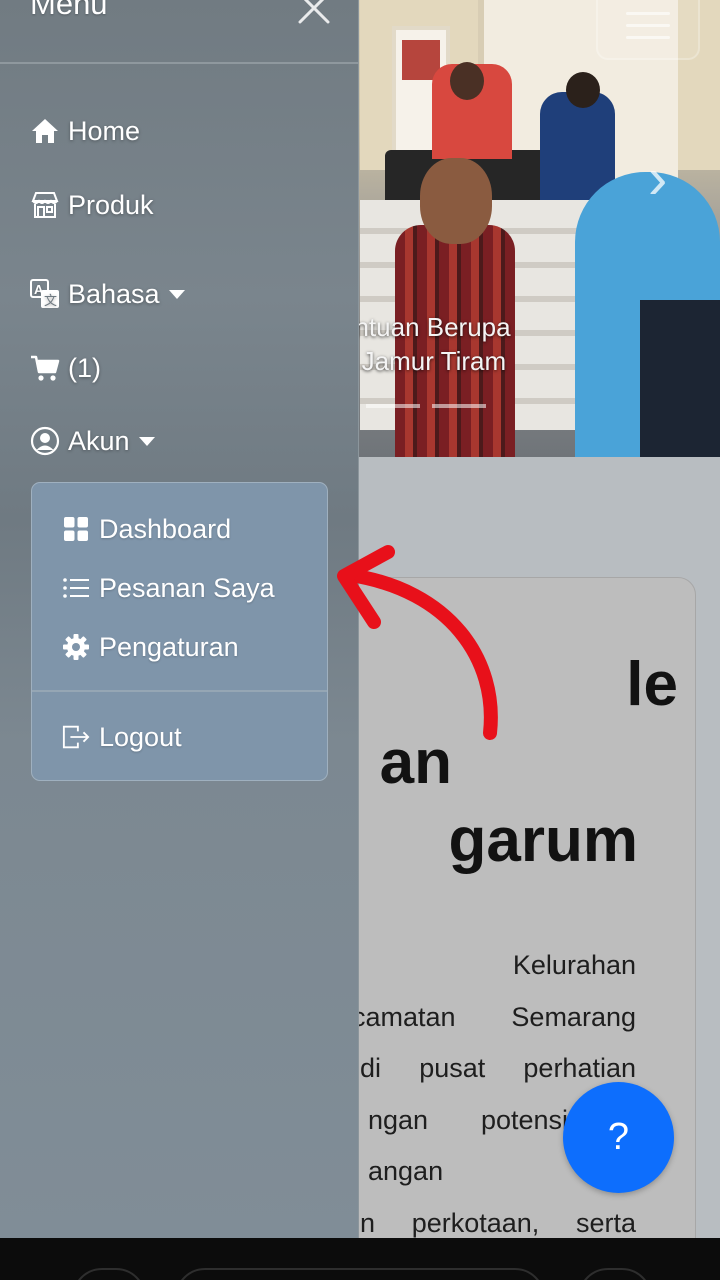  Describe the element at coordinates (425, 327) in the screenshot. I see `carousel-caption-line: antuan Berupa` at that location.